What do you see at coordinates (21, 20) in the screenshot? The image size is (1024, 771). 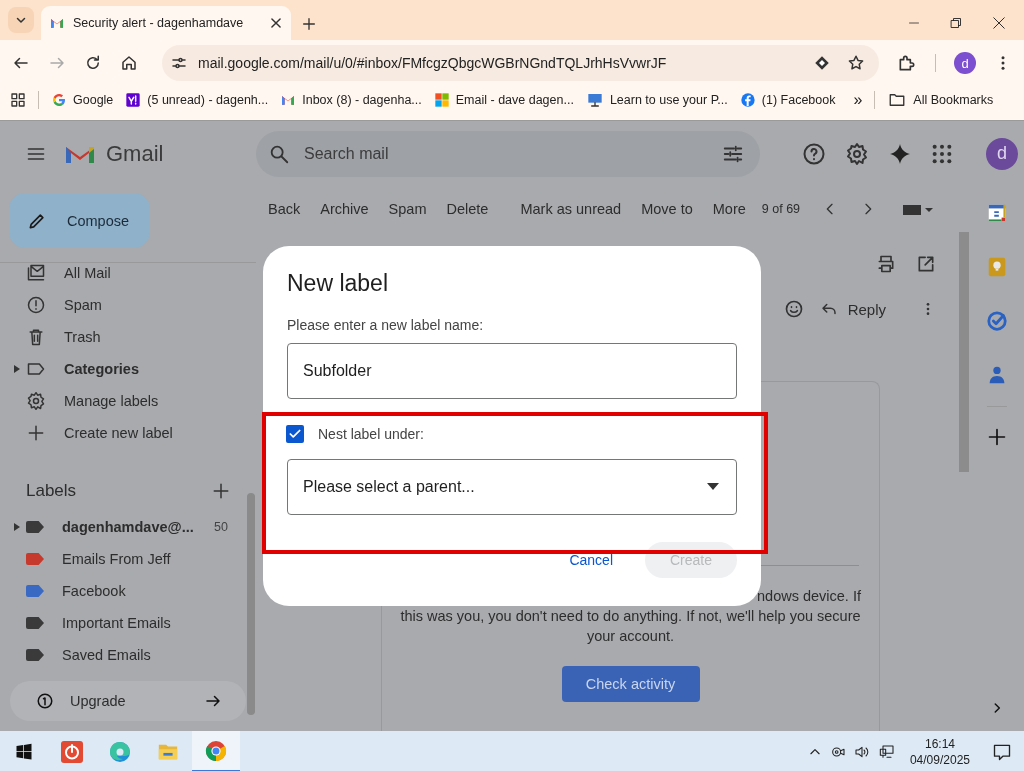 I see `tab-search-button` at bounding box center [21, 20].